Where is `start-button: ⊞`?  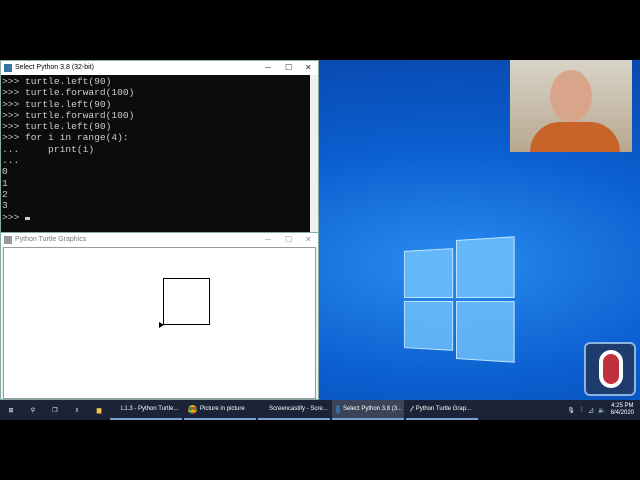 start-button: ⊞ is located at coordinates (11, 410).